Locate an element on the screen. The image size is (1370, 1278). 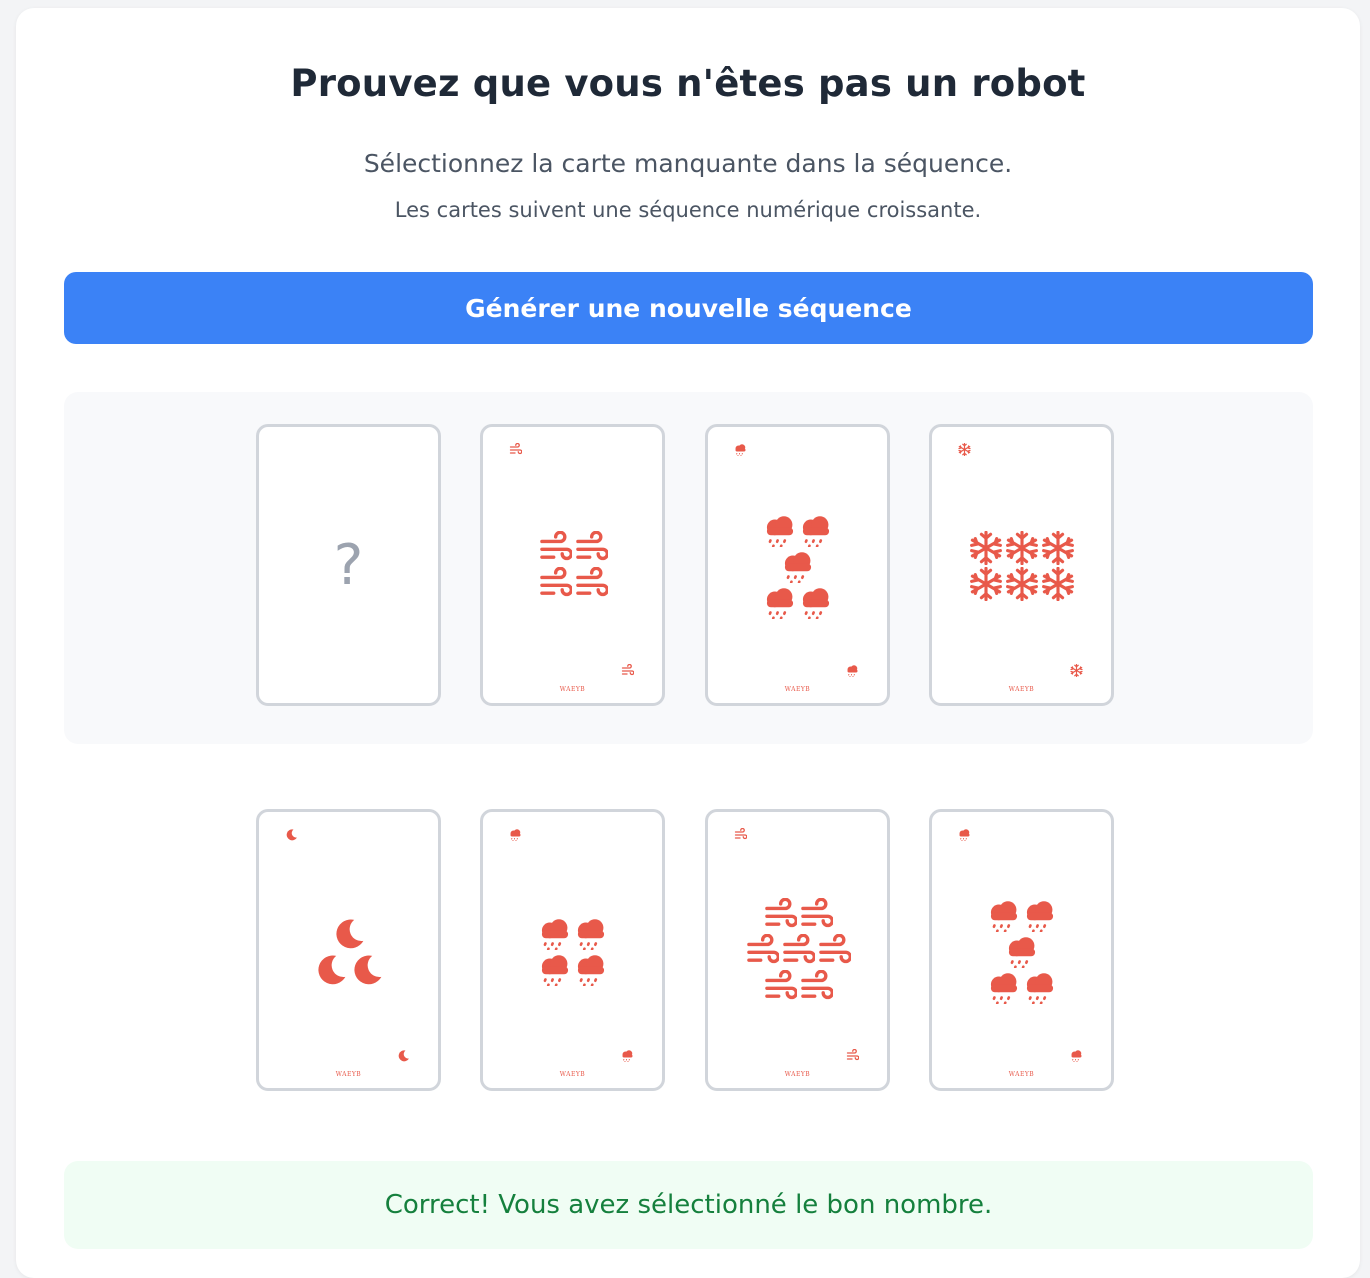
missing-card-placeholder: ? is located at coordinates (348, 565).